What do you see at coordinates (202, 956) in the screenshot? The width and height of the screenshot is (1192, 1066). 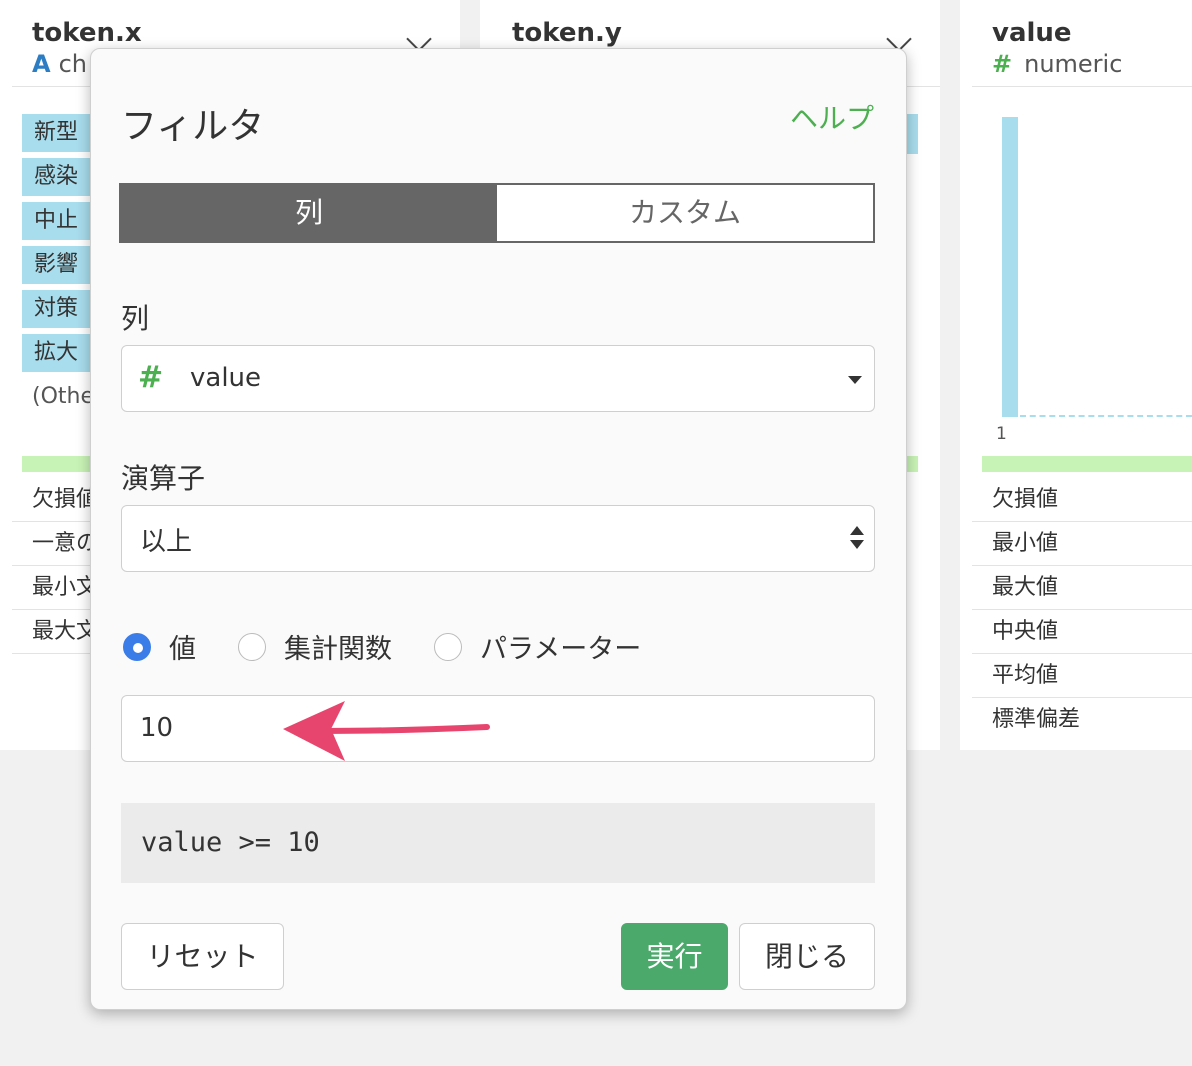 I see `reset-button: リセット` at bounding box center [202, 956].